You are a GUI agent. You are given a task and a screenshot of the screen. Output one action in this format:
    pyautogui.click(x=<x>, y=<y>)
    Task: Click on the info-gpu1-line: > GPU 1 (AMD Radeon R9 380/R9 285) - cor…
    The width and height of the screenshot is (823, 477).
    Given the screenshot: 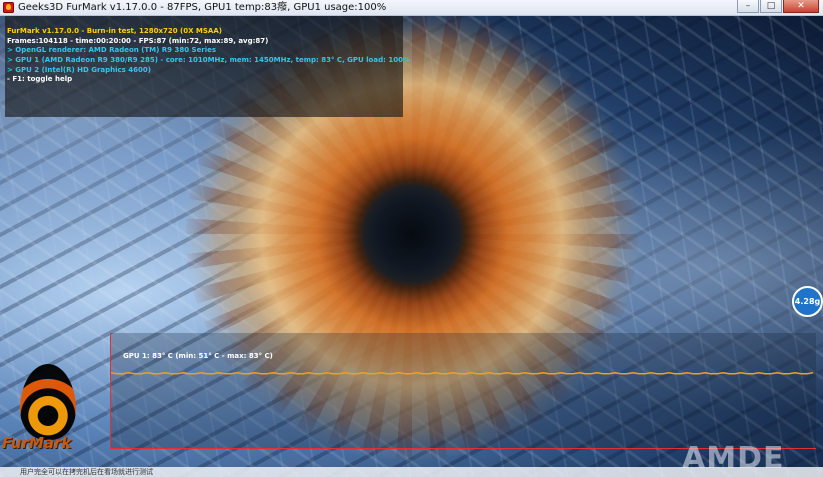 What is the action you would take?
    pyautogui.click(x=208, y=60)
    